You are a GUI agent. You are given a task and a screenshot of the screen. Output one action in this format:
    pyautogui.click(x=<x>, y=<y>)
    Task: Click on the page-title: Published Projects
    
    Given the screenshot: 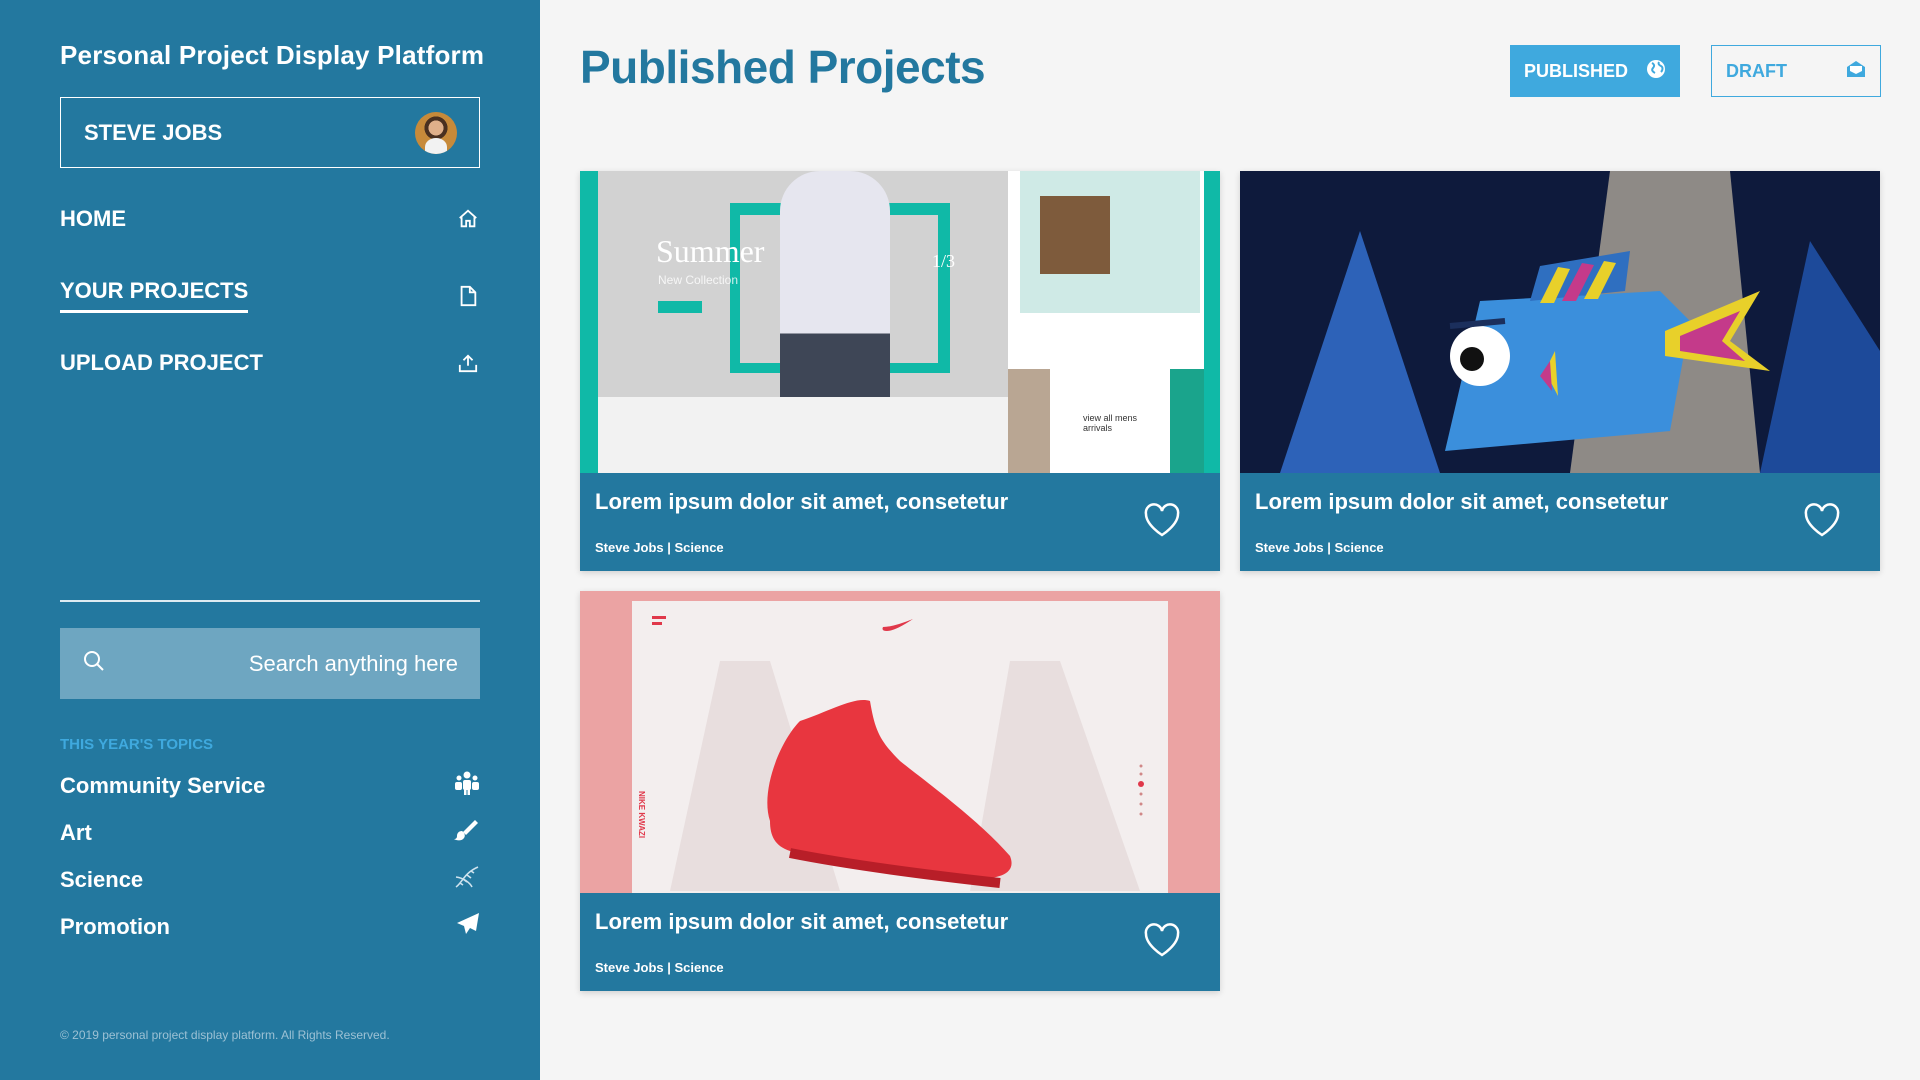 What is the action you would take?
    pyautogui.click(x=783, y=67)
    